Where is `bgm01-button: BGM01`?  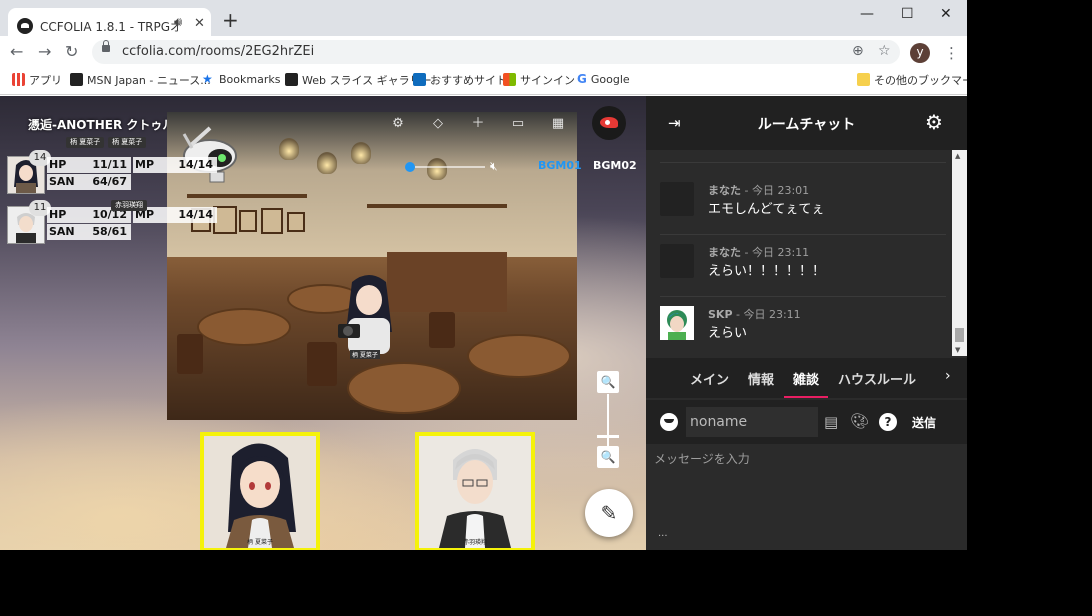
bgm01-button: BGM01 is located at coordinates (560, 165).